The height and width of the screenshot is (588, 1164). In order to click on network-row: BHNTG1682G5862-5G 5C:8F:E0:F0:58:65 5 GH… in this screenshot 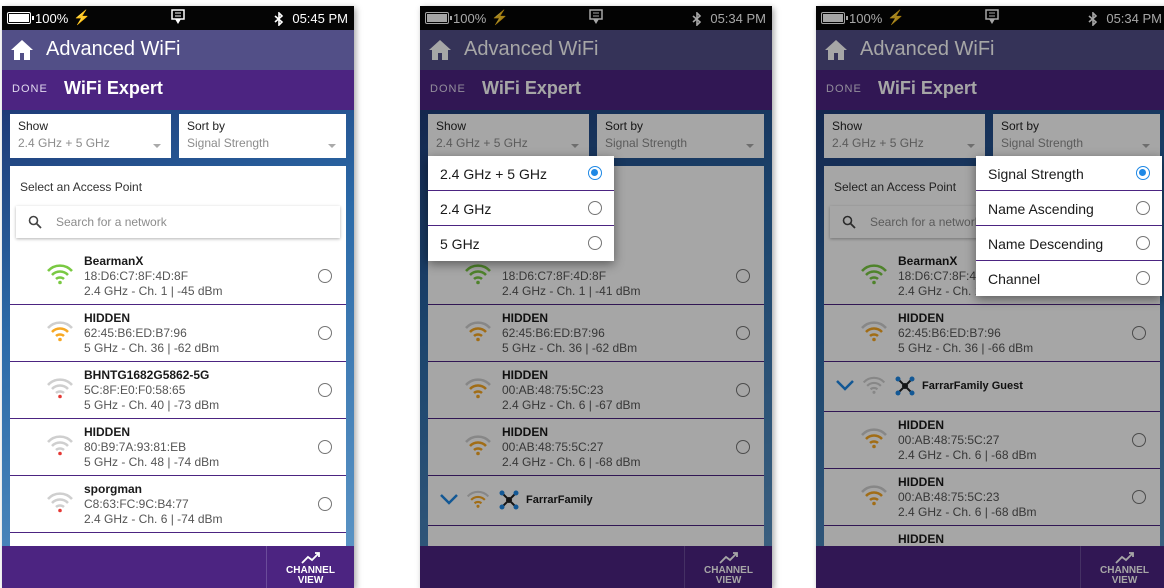, I will do `click(178, 390)`.